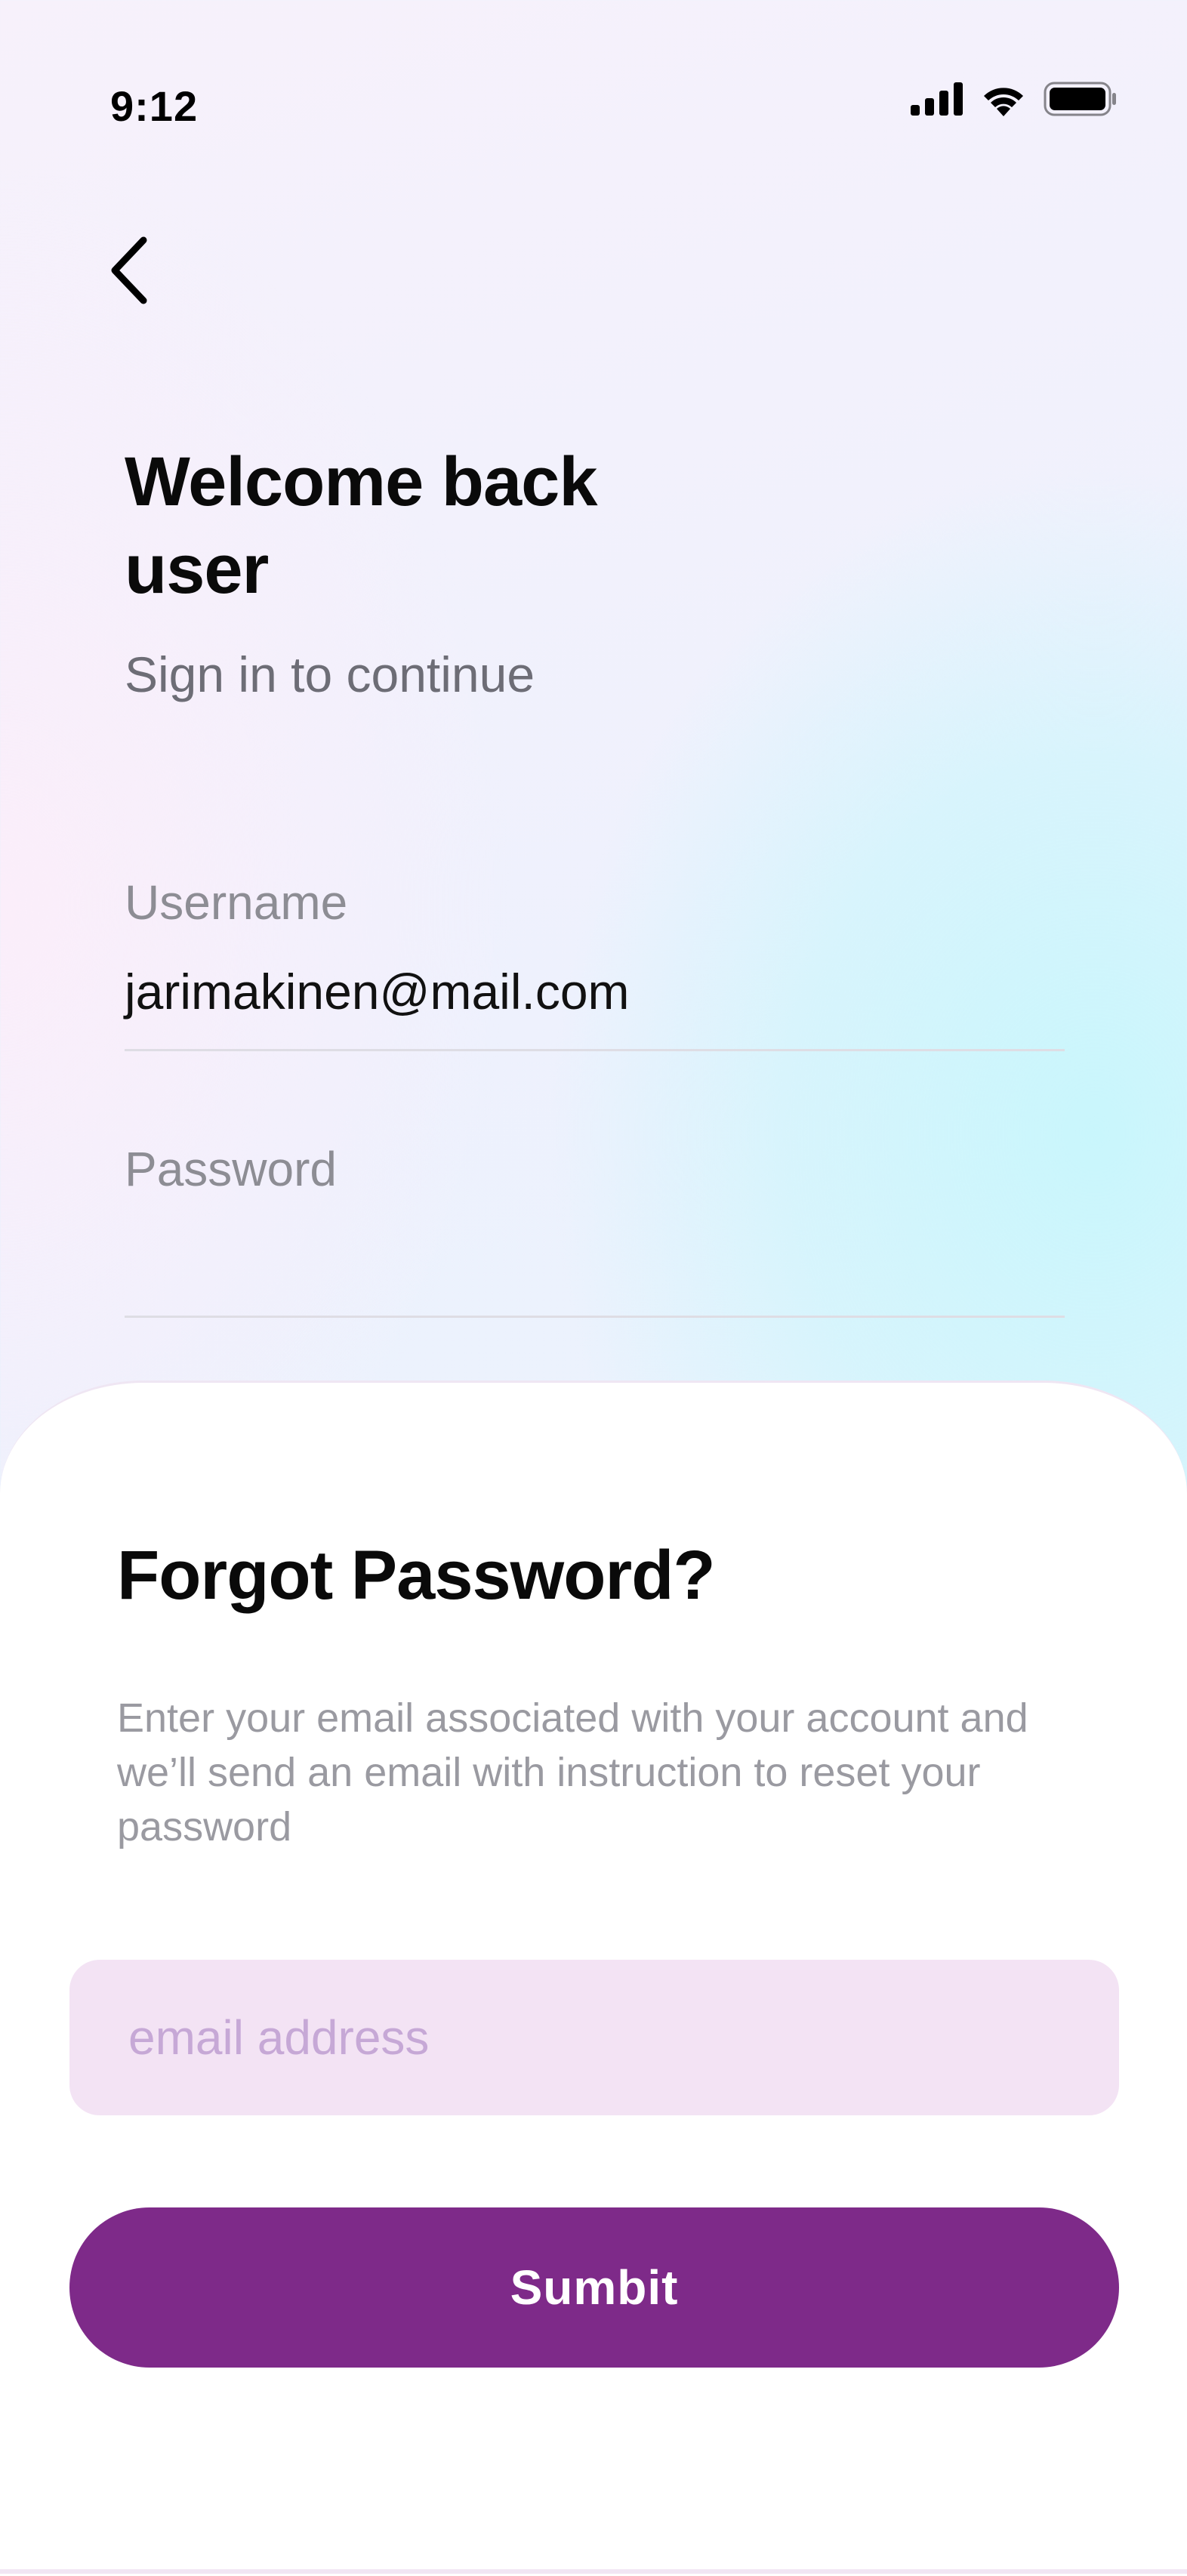 This screenshot has height=2576, width=1187. What do you see at coordinates (593, 75) in the screenshot?
I see `status-bar: 9:12` at bounding box center [593, 75].